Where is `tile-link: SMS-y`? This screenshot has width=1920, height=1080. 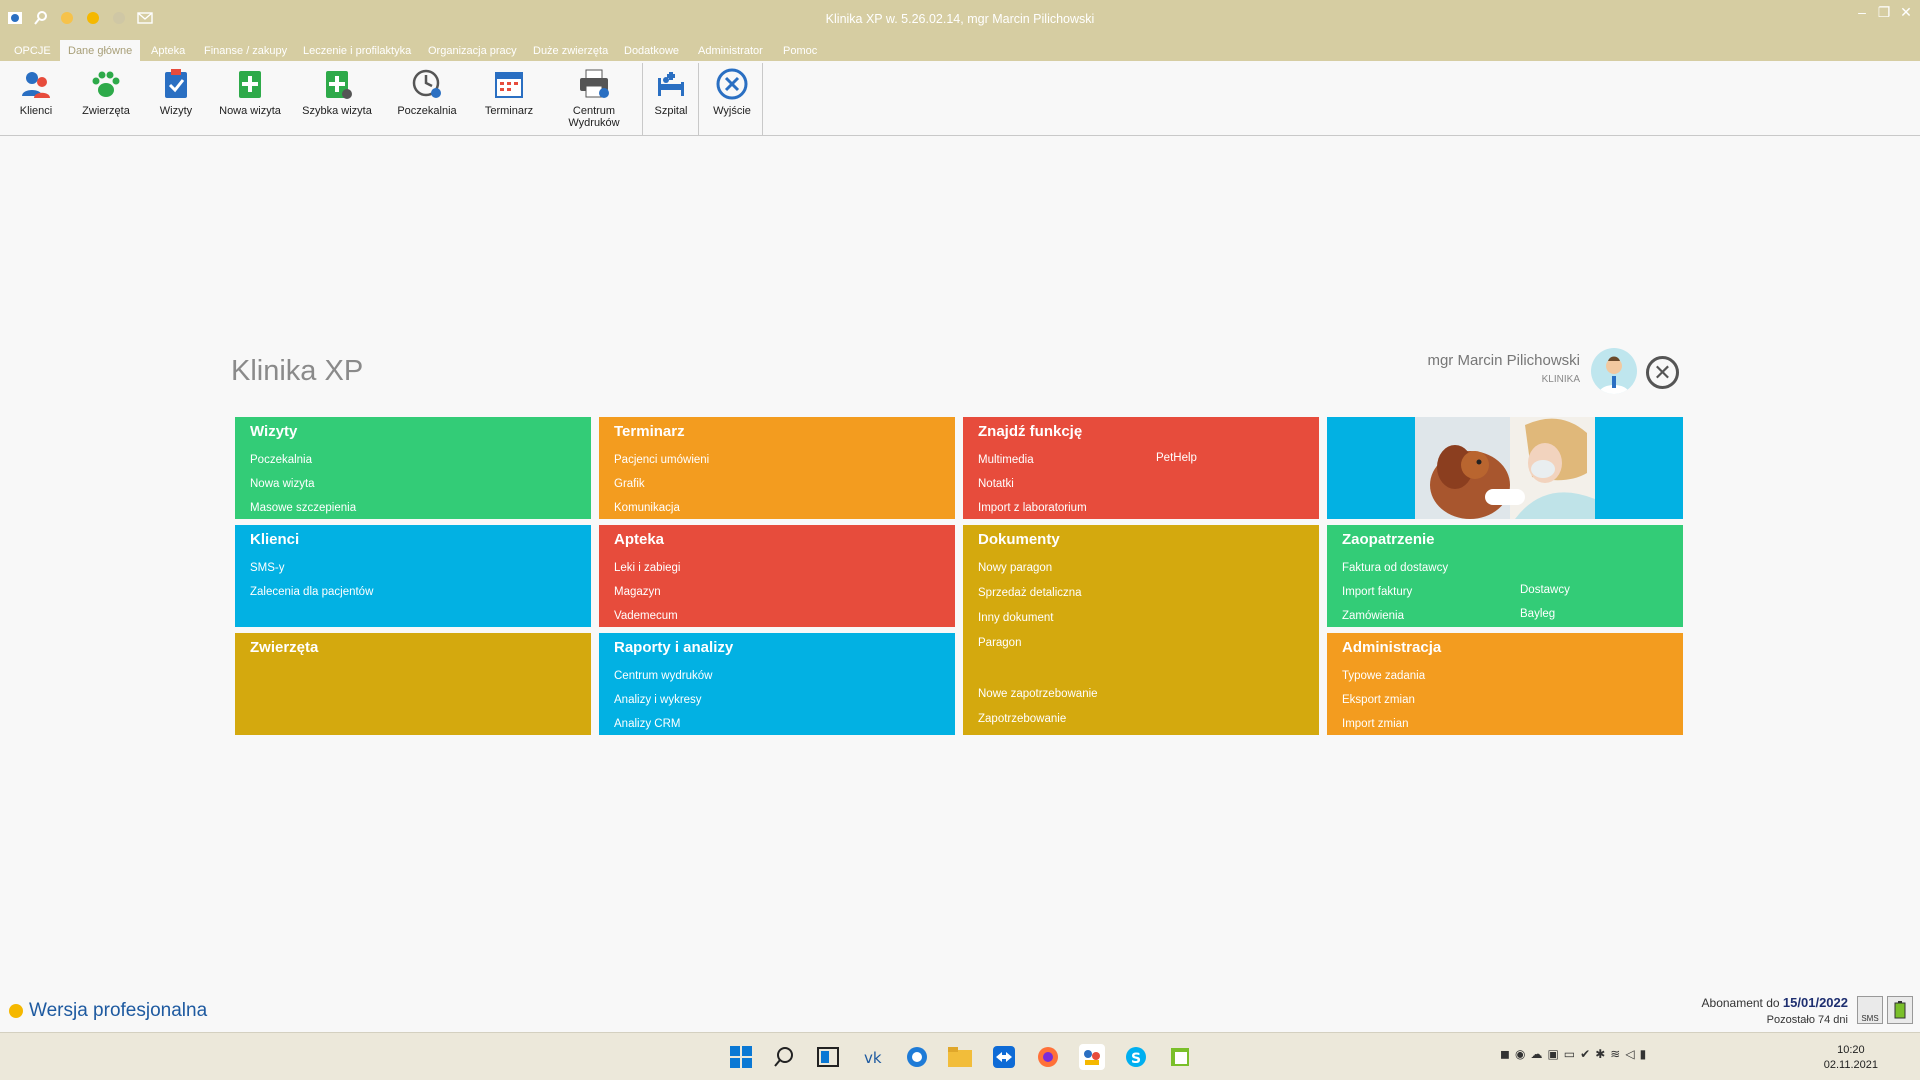
tile-link: SMS-y is located at coordinates (413, 568).